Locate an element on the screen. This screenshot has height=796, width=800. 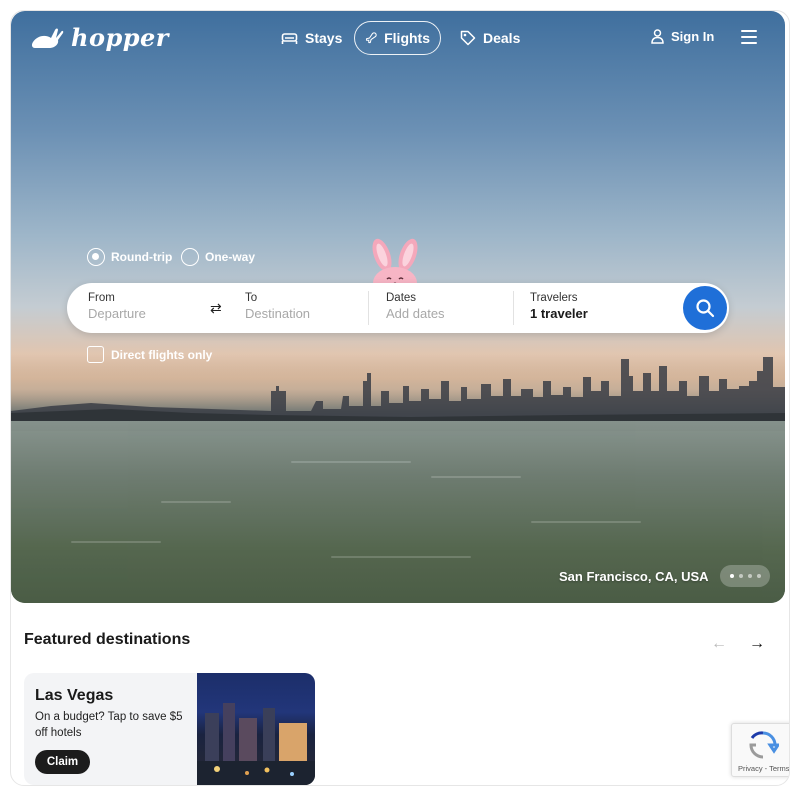
to-field: To Destination is located at coordinates (277, 306).